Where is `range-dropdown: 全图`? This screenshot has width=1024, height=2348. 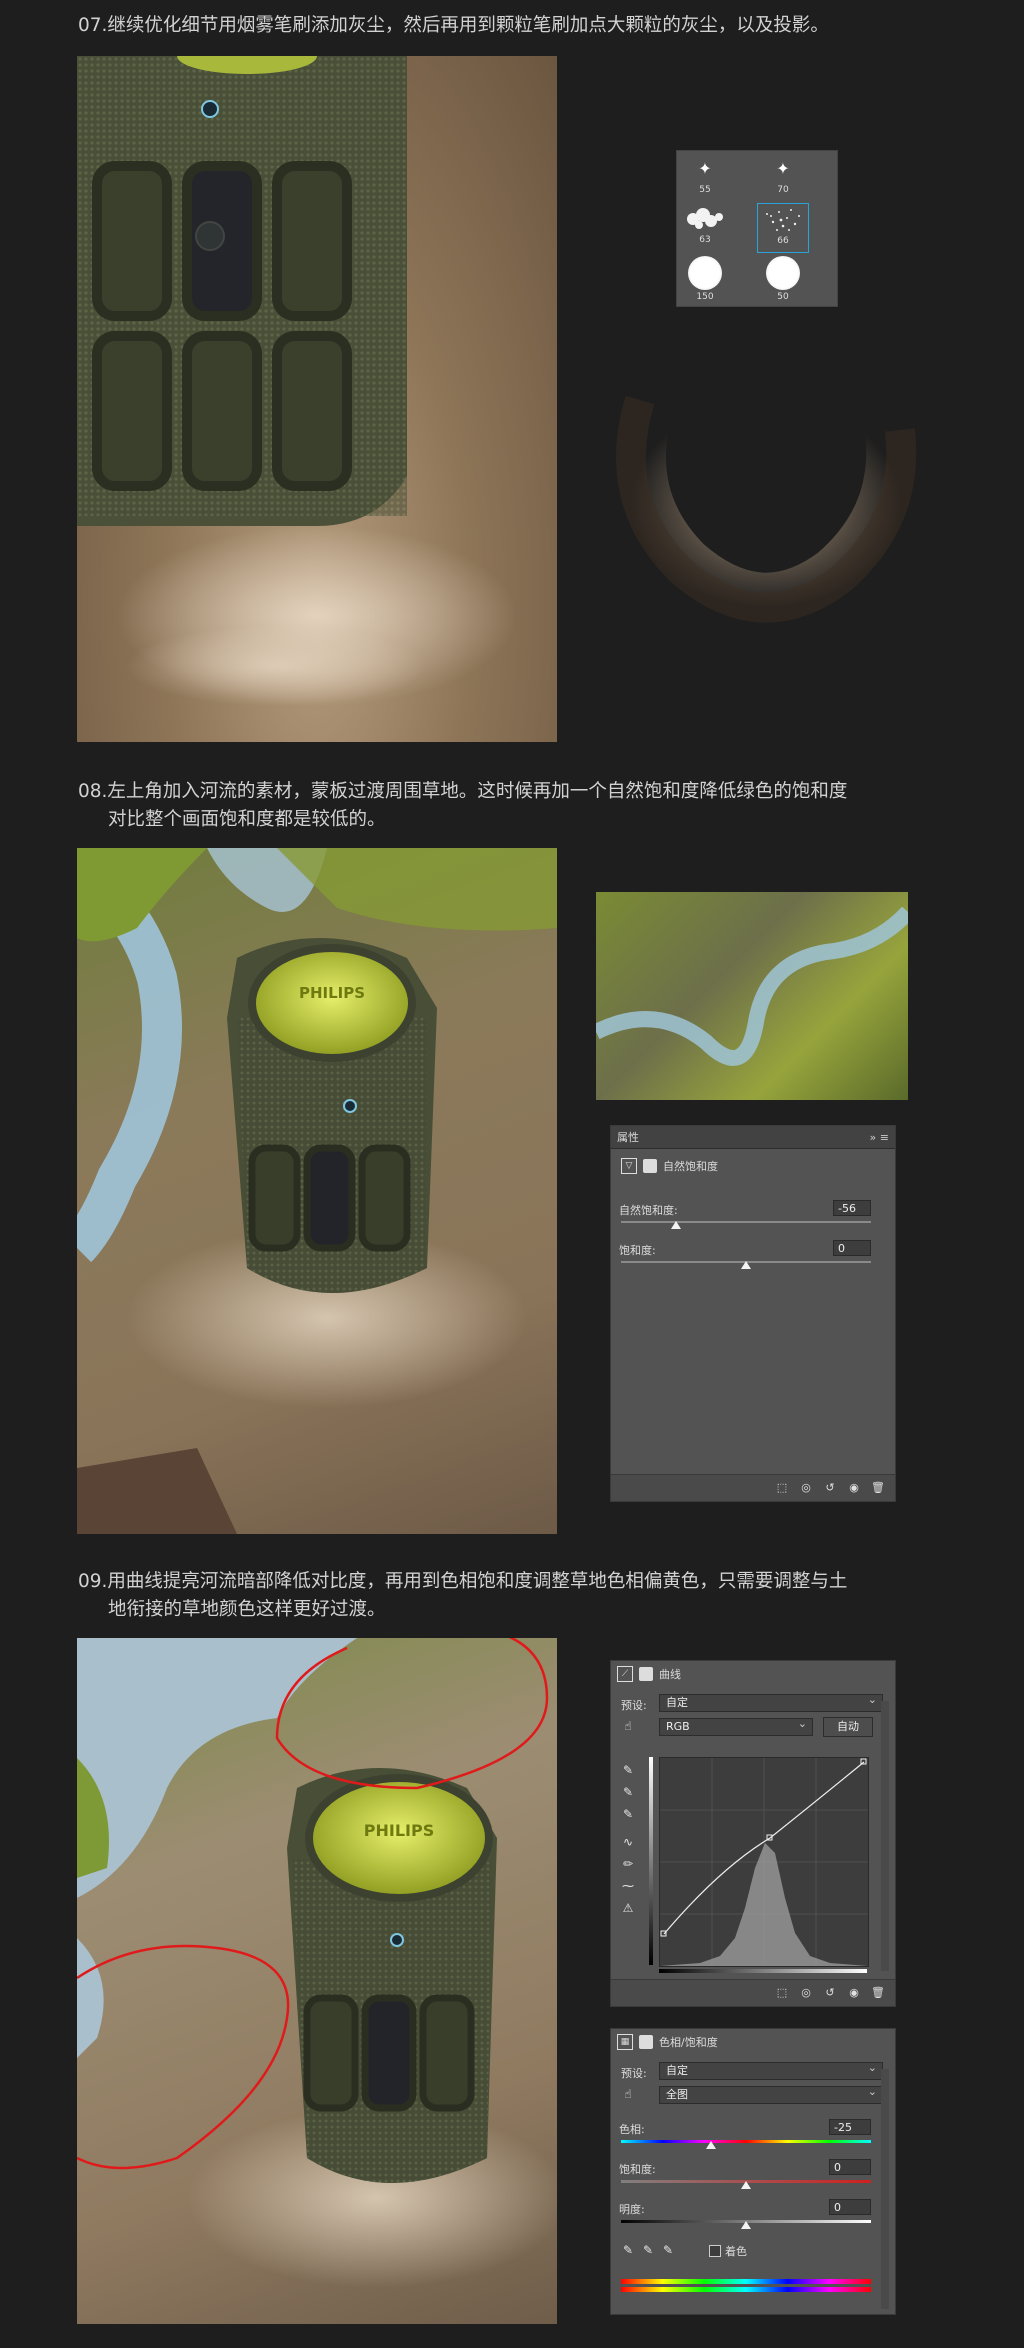
range-dropdown: 全图 is located at coordinates (771, 2094).